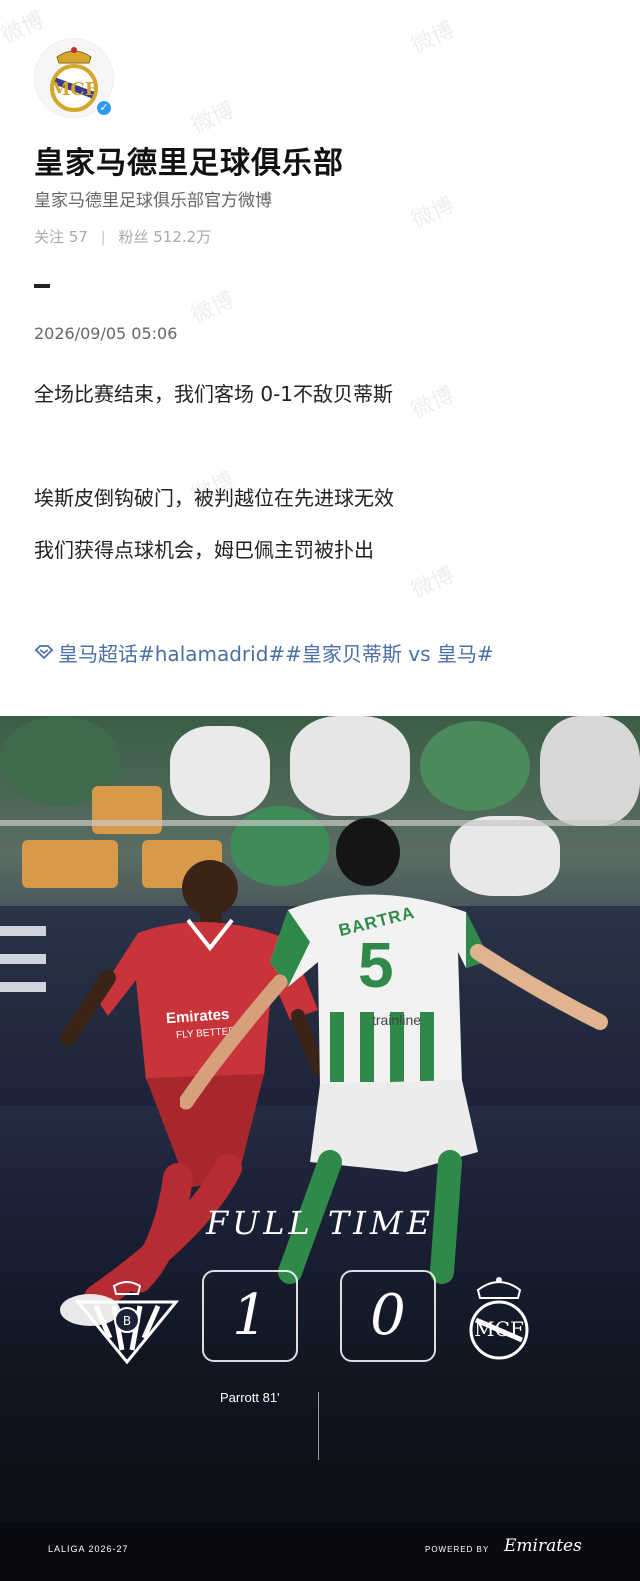 This screenshot has width=640, height=1581. I want to click on following-count: 关注 57, so click(61, 237).